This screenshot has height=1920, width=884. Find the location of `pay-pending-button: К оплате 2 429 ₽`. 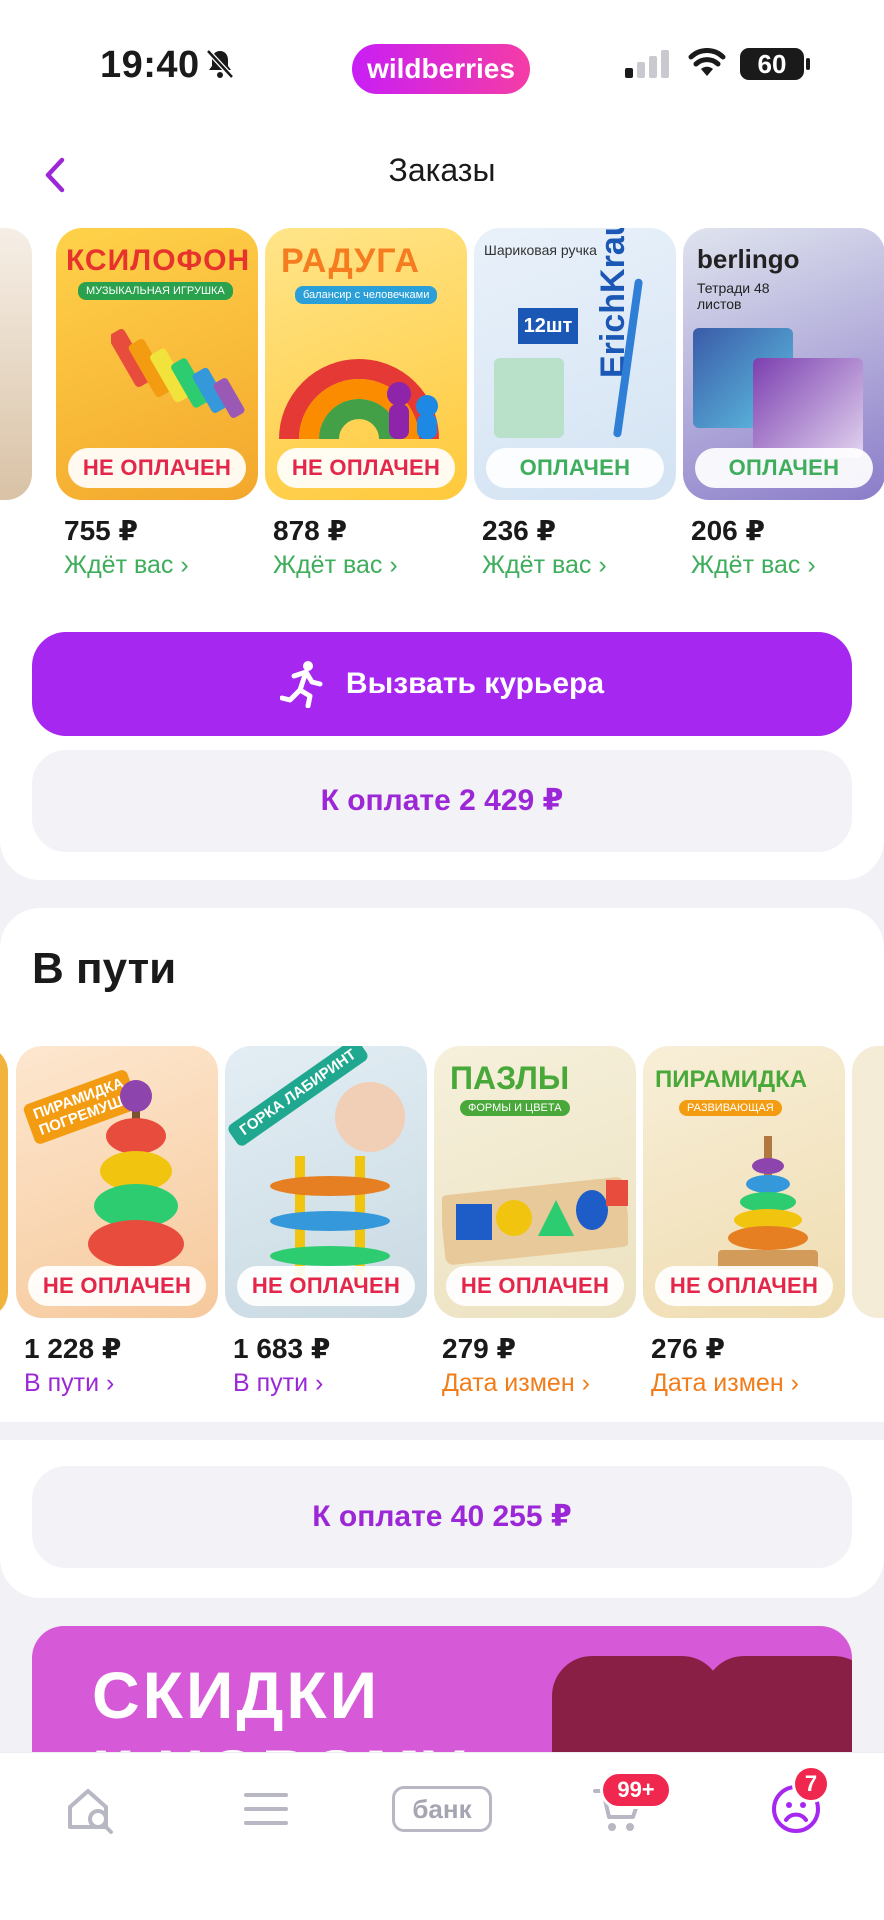

pay-pending-button: К оплате 2 429 ₽ is located at coordinates (442, 801).